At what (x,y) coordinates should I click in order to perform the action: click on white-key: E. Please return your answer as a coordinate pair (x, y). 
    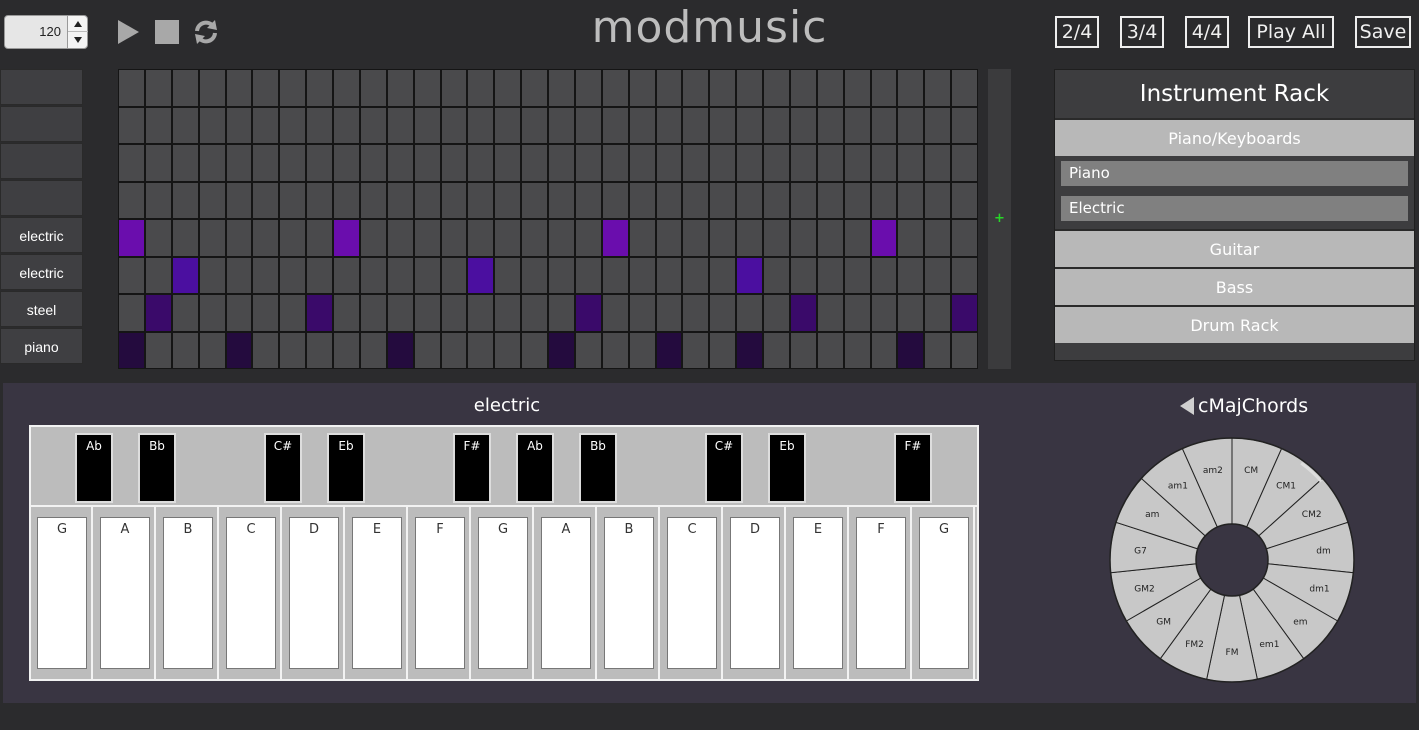
    Looking at the image, I should click on (377, 593).